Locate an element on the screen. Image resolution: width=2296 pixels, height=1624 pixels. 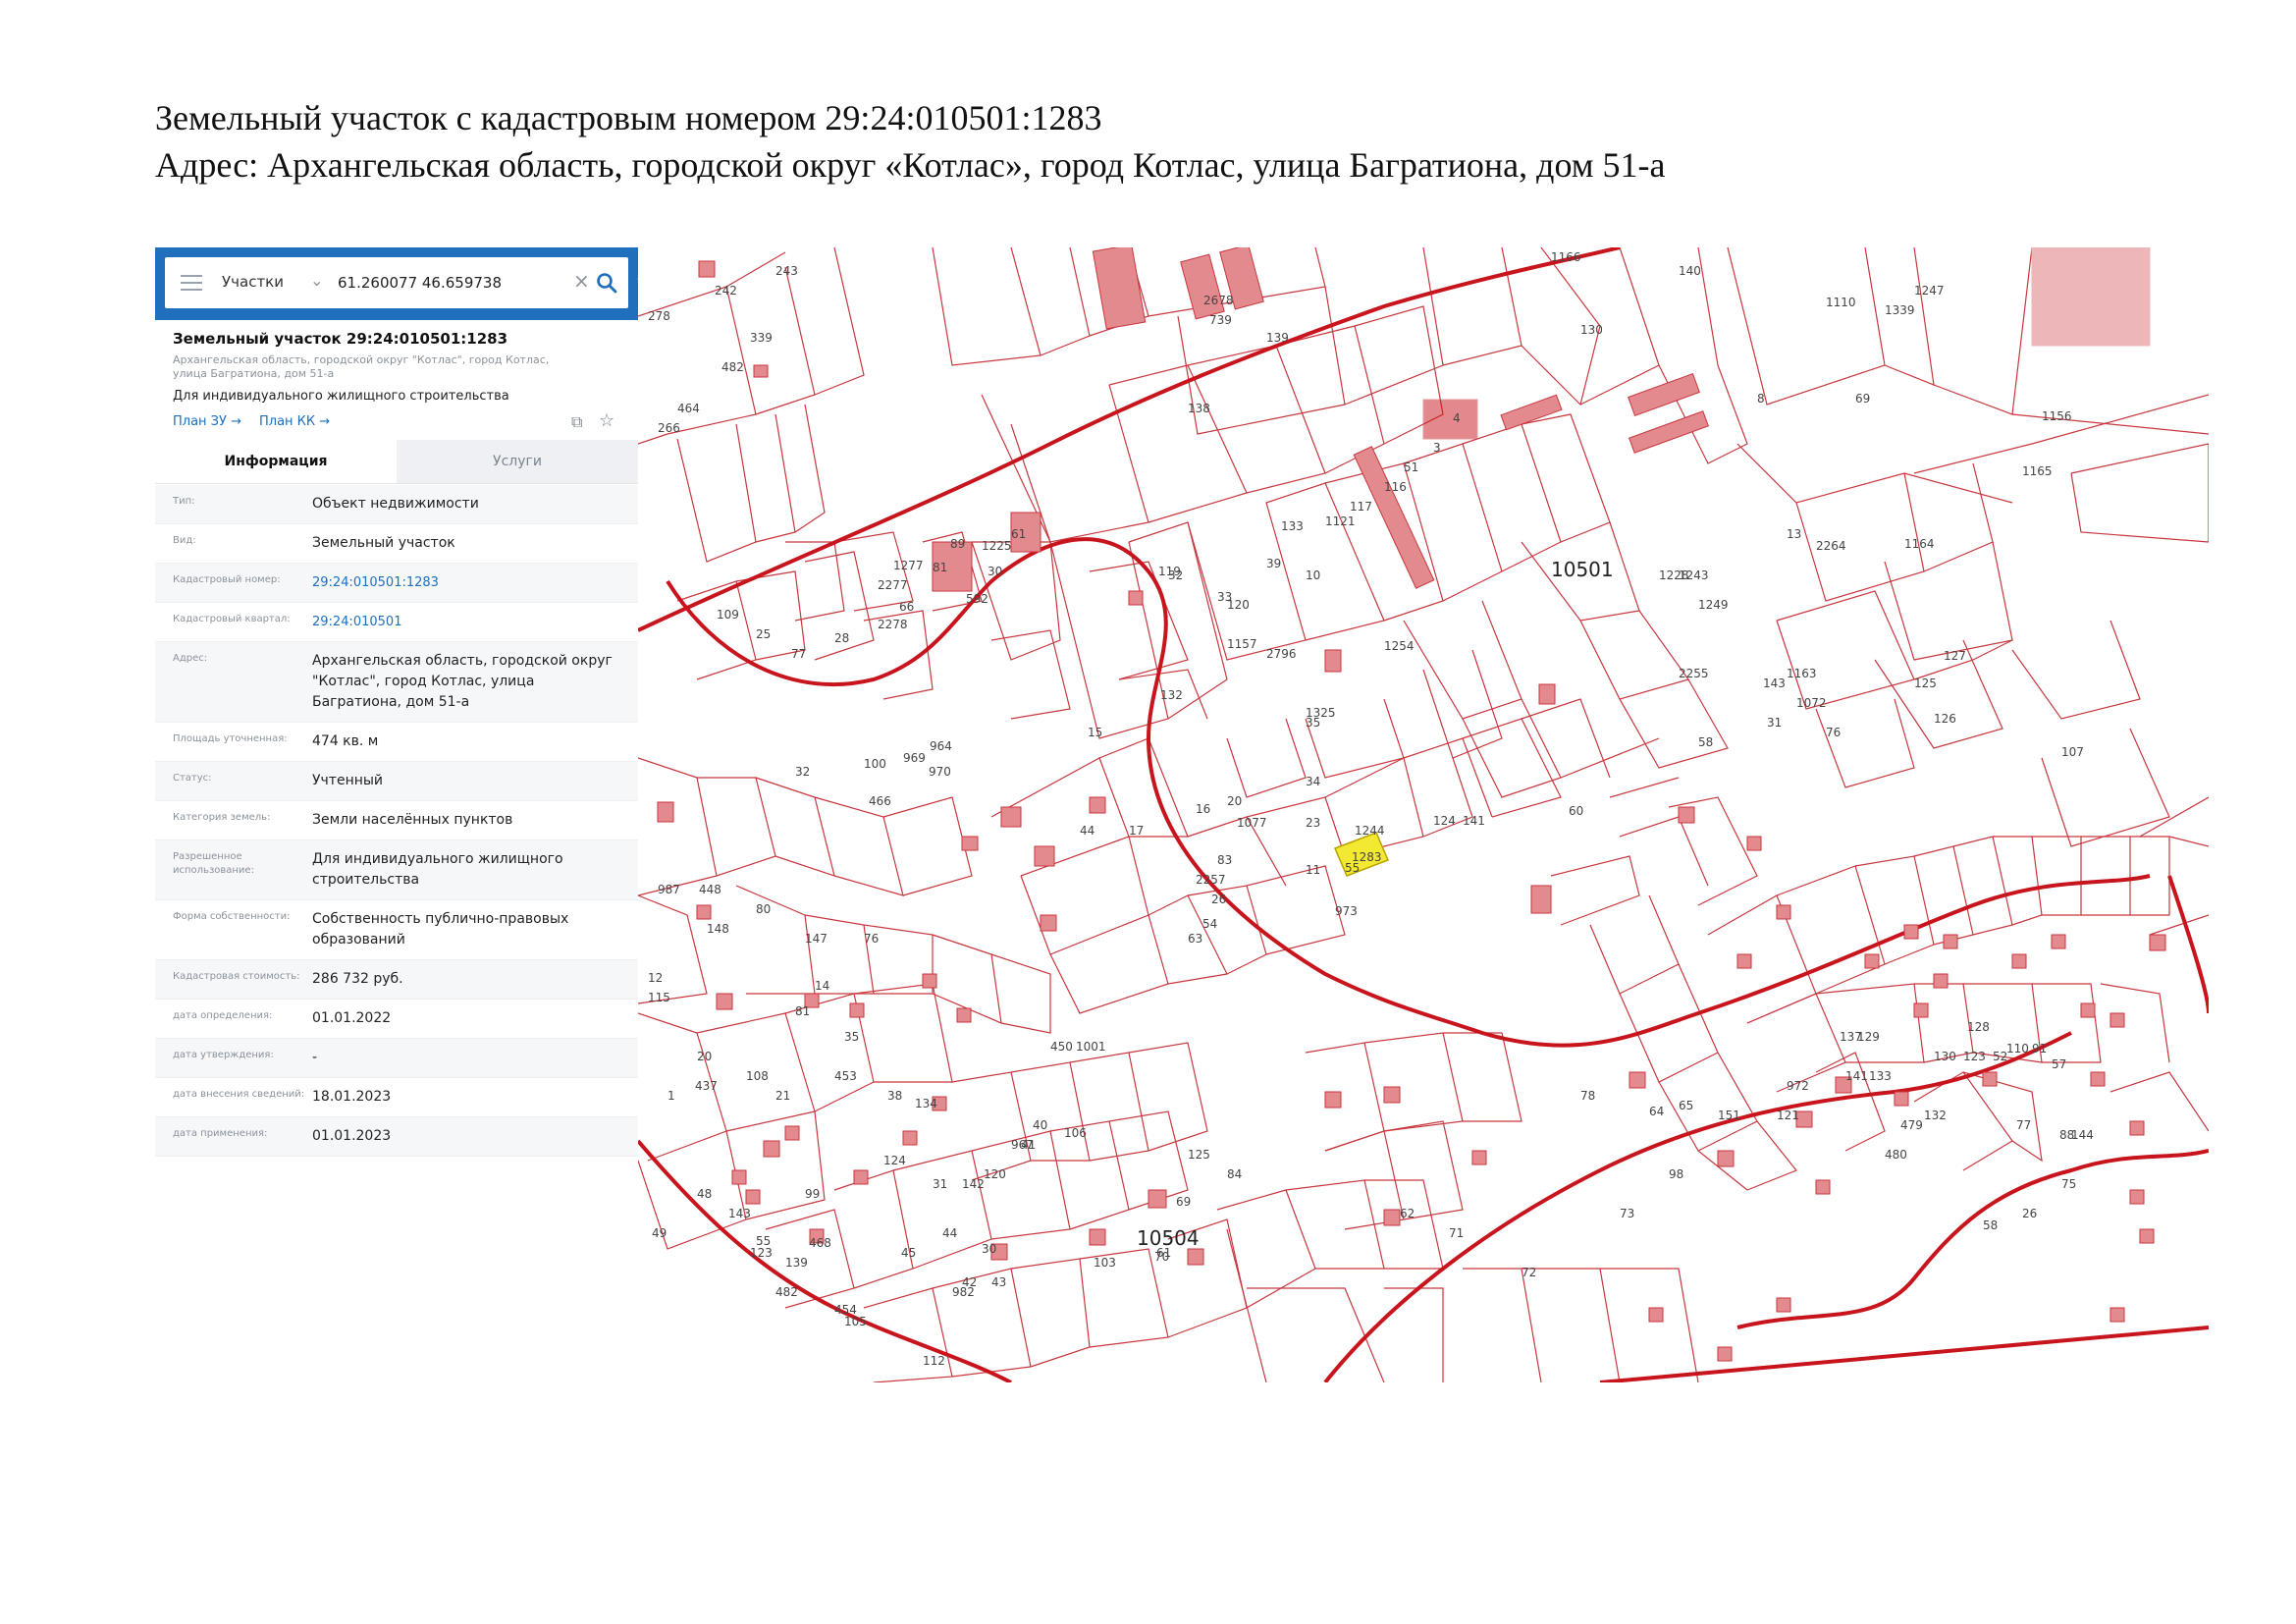
info-tabs: Информация Услуги is located at coordinates (396, 462).